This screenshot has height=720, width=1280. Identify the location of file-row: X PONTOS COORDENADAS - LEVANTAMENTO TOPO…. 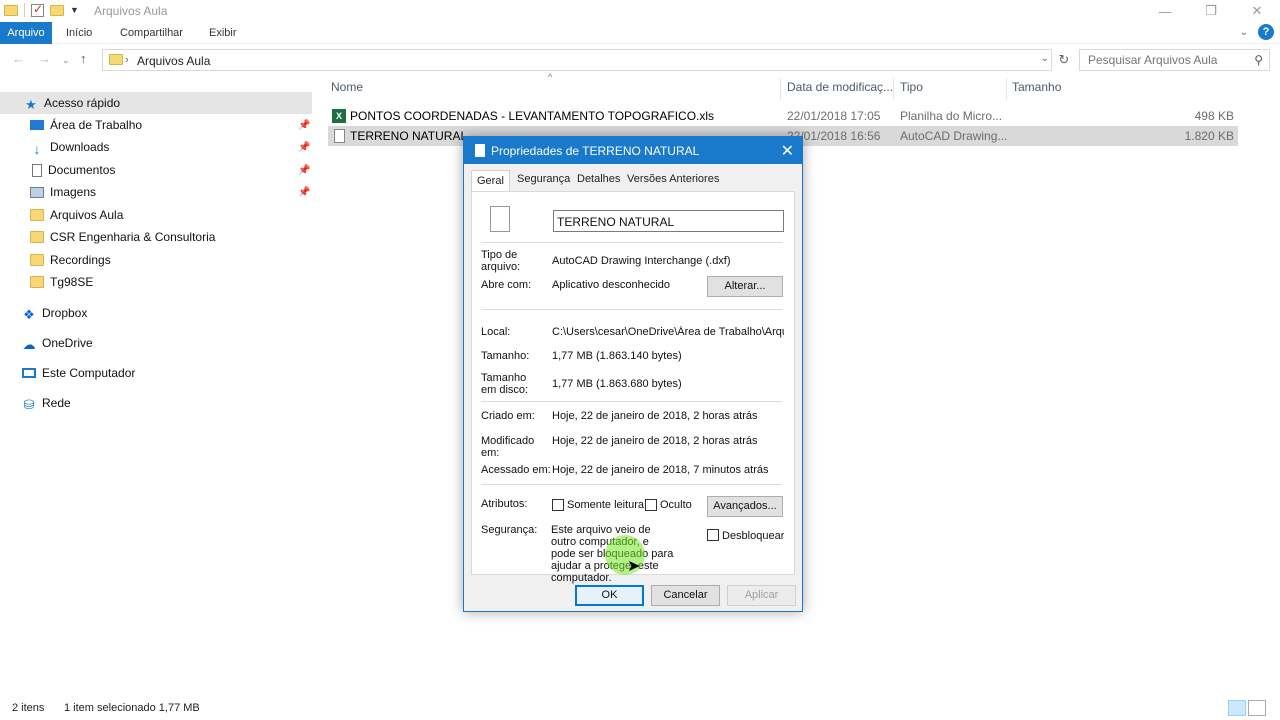
(783, 116).